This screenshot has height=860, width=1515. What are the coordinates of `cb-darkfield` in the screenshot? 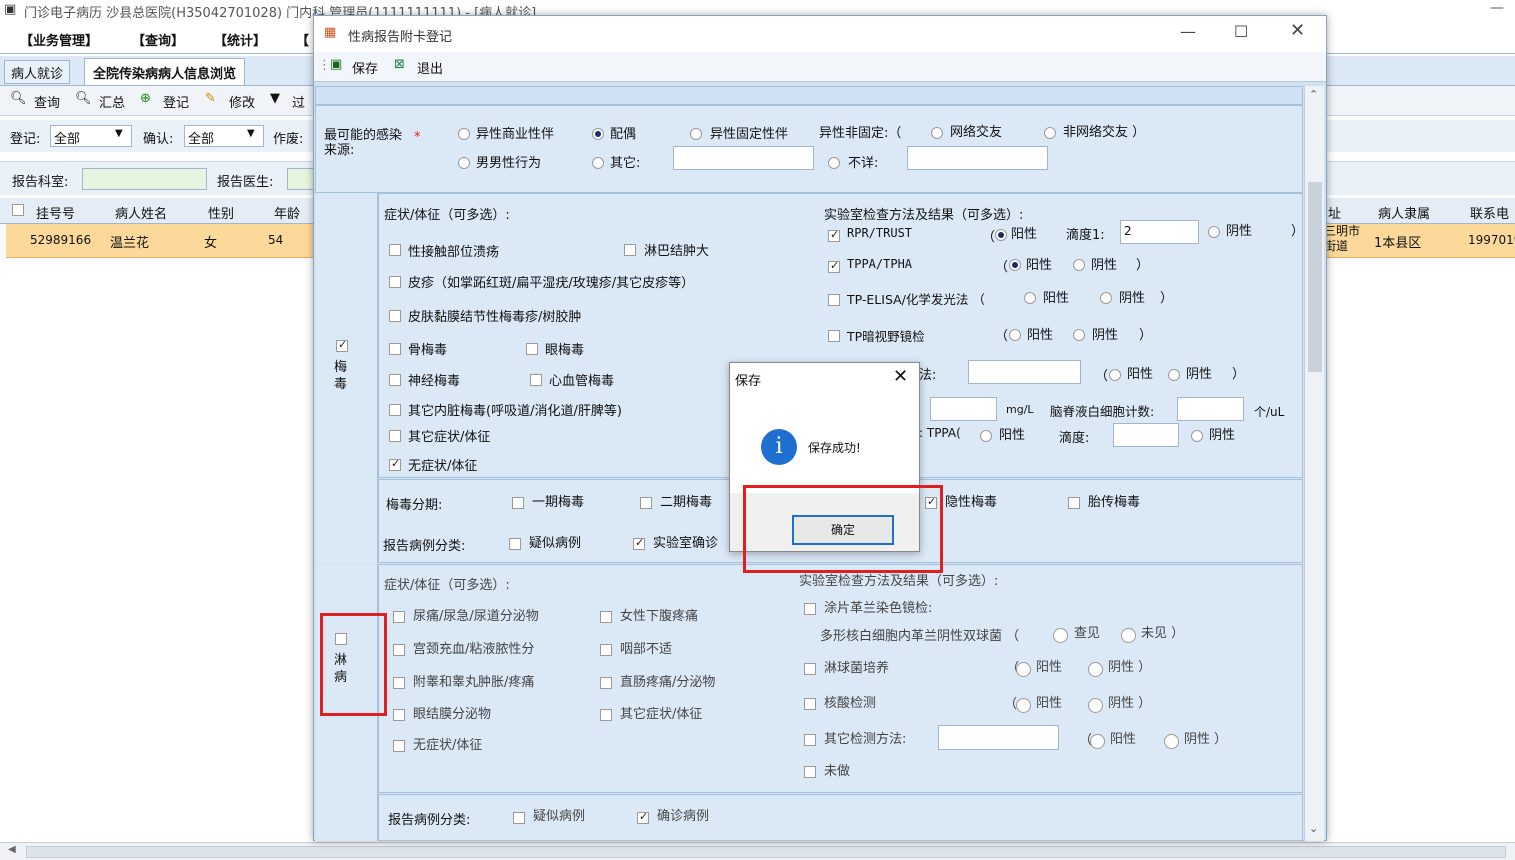 It's located at (834, 336).